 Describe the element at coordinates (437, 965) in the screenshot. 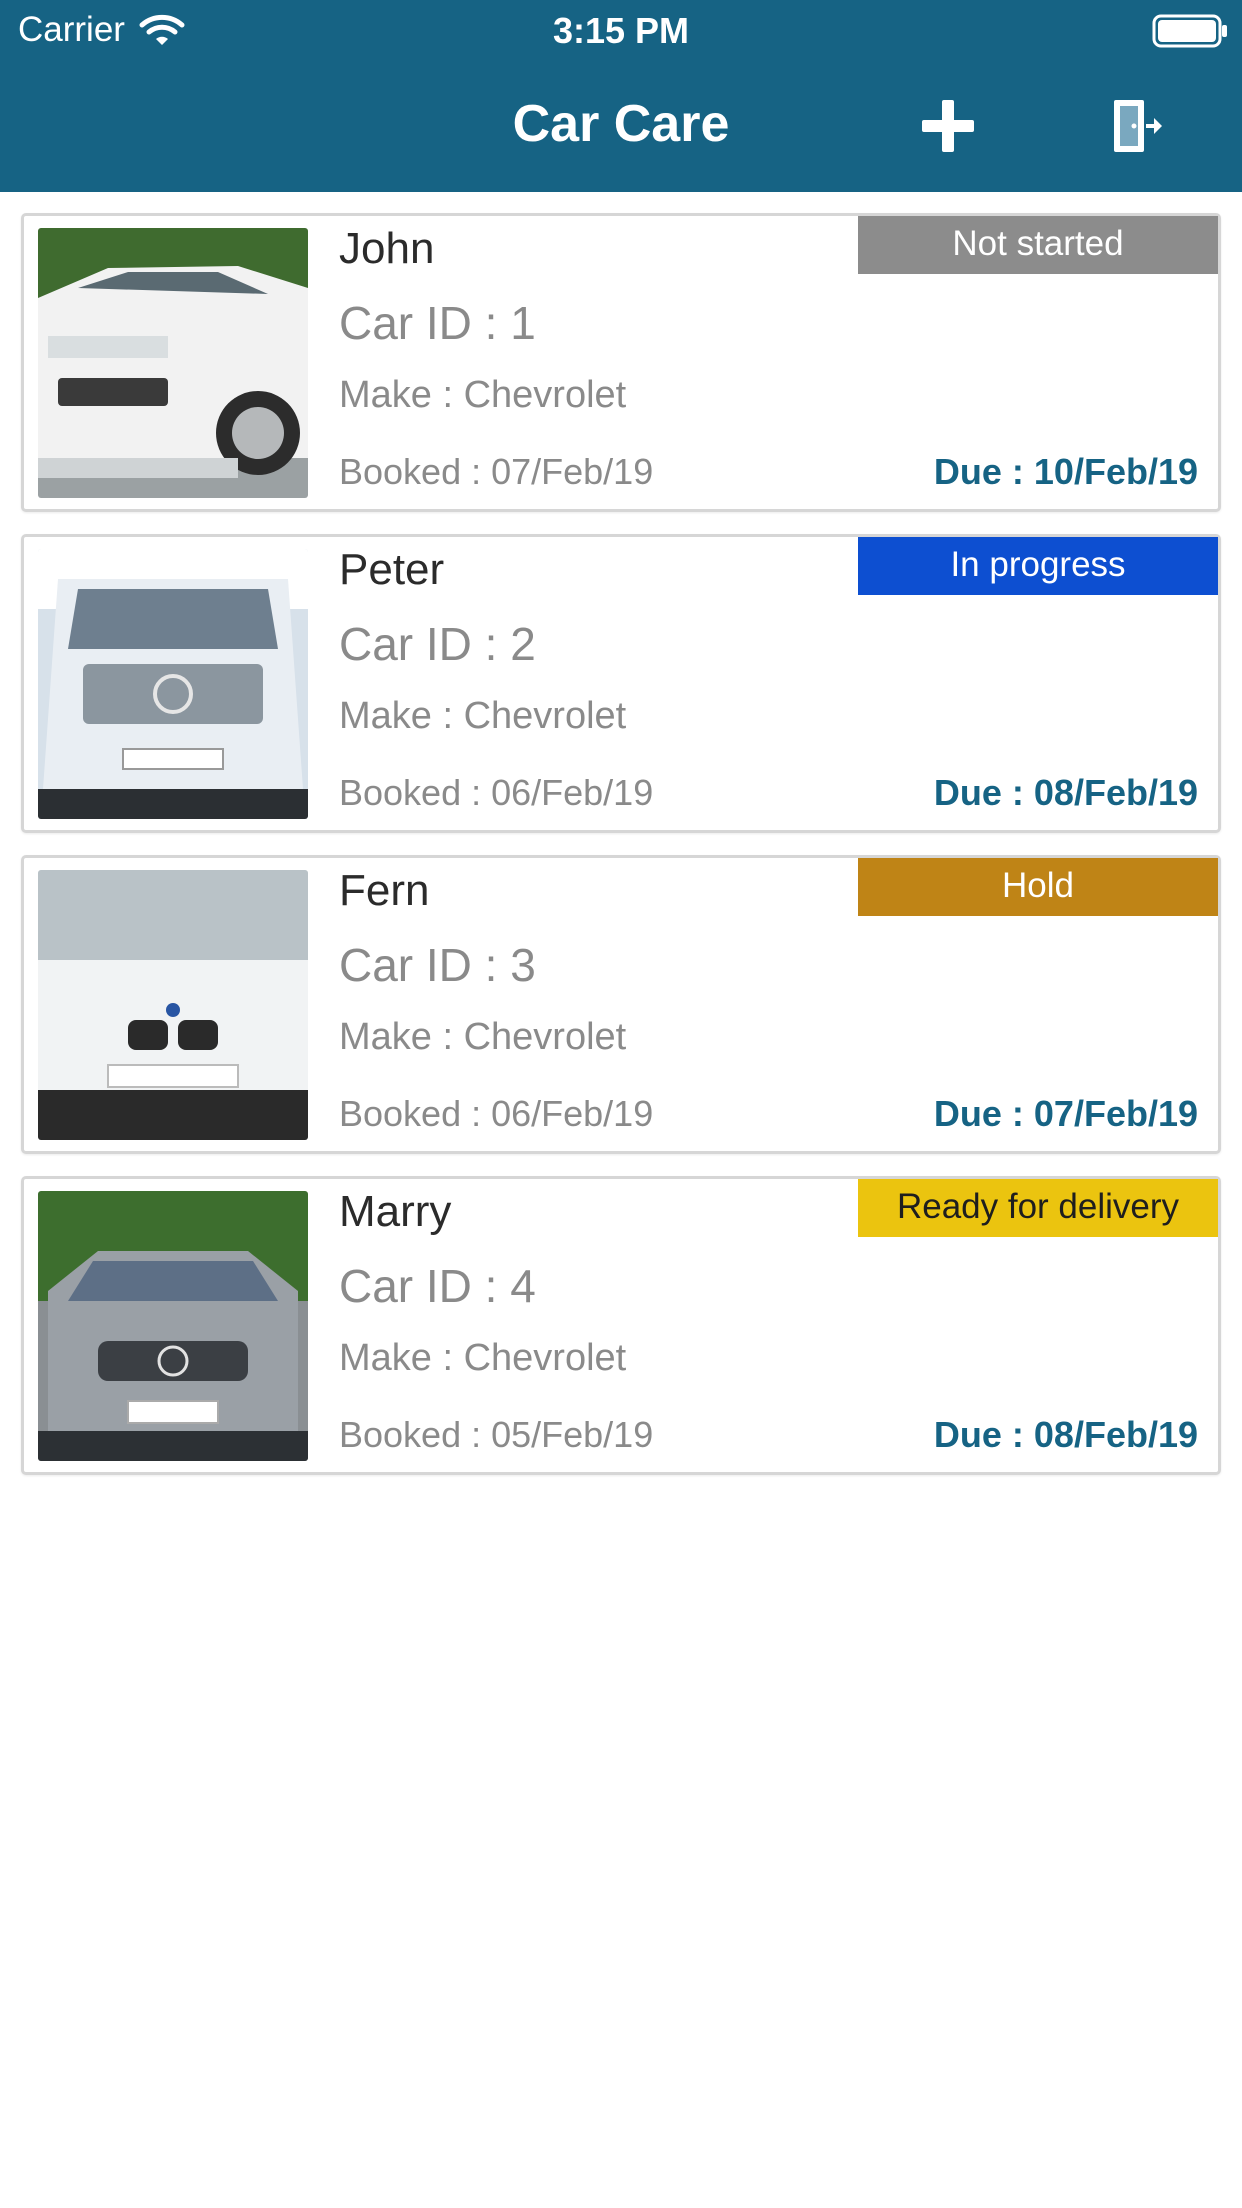

I see `car-id: Car ID : 3` at that location.